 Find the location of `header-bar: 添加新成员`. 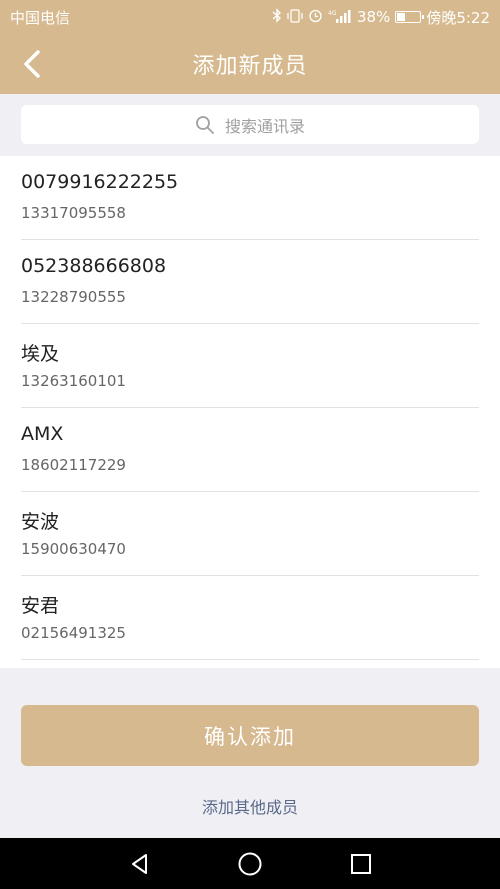

header-bar: 添加新成员 is located at coordinates (250, 64).